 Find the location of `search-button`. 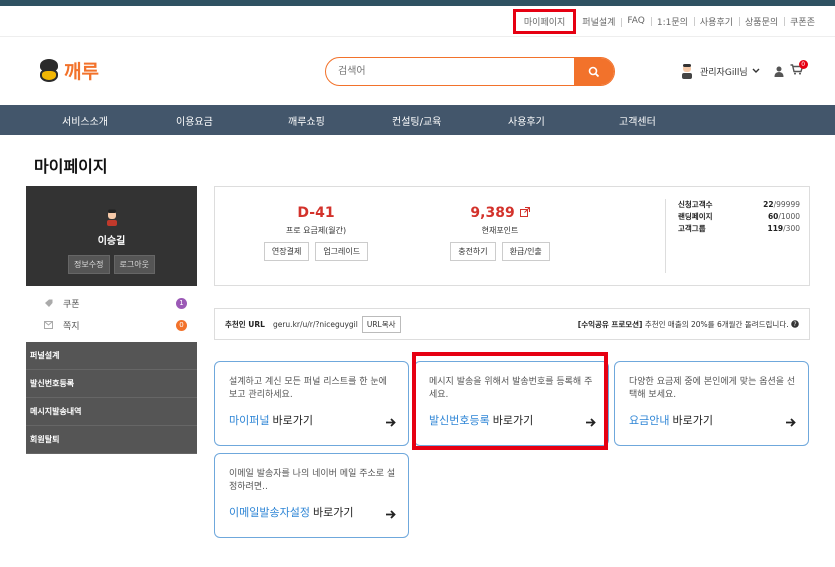

search-button is located at coordinates (594, 71).